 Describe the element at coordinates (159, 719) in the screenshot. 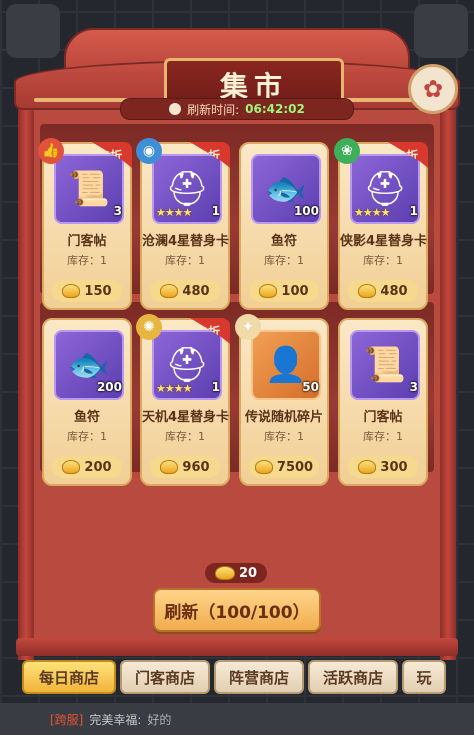

I see `chat-message: 好的` at that location.